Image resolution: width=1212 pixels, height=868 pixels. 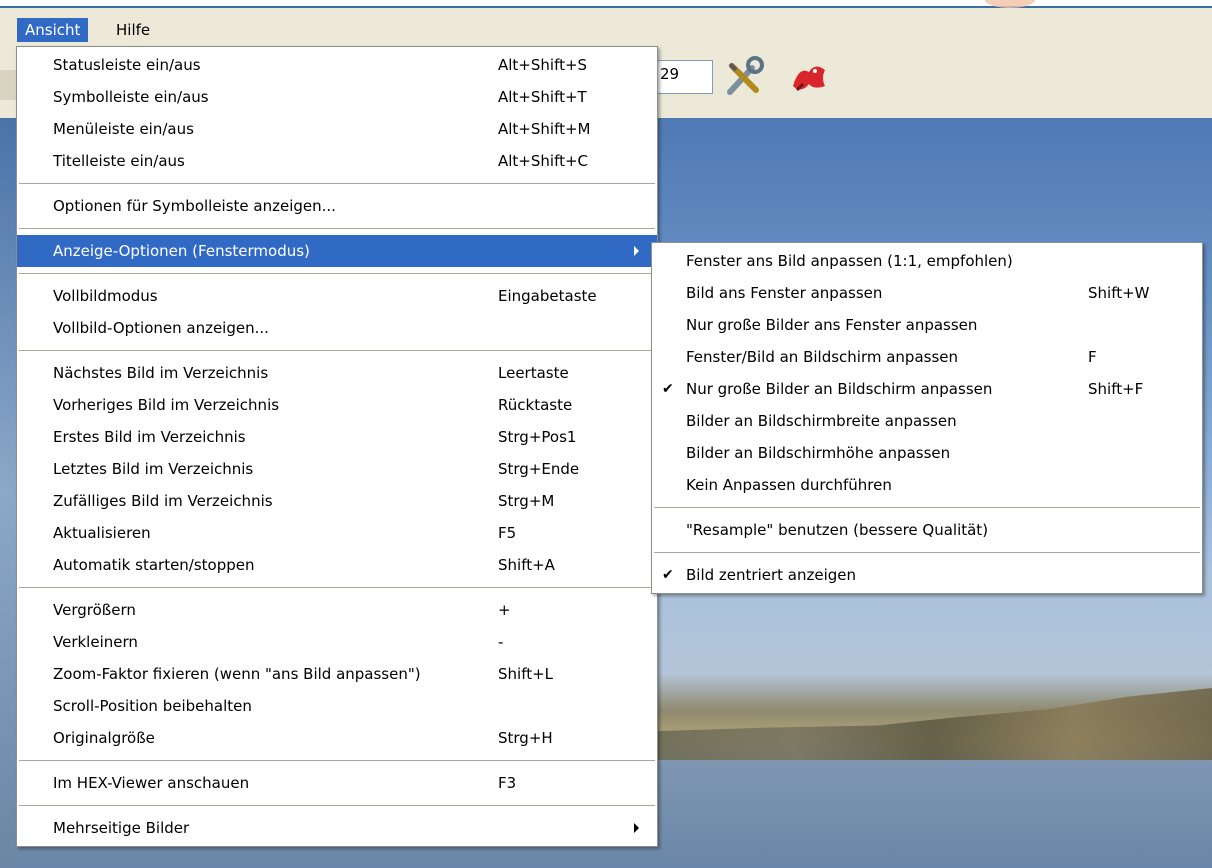 What do you see at coordinates (337, 97) in the screenshot?
I see `menu-item-symbolleiste-ein-aus: Symbolleiste ein/aus Alt+Shift+T` at bounding box center [337, 97].